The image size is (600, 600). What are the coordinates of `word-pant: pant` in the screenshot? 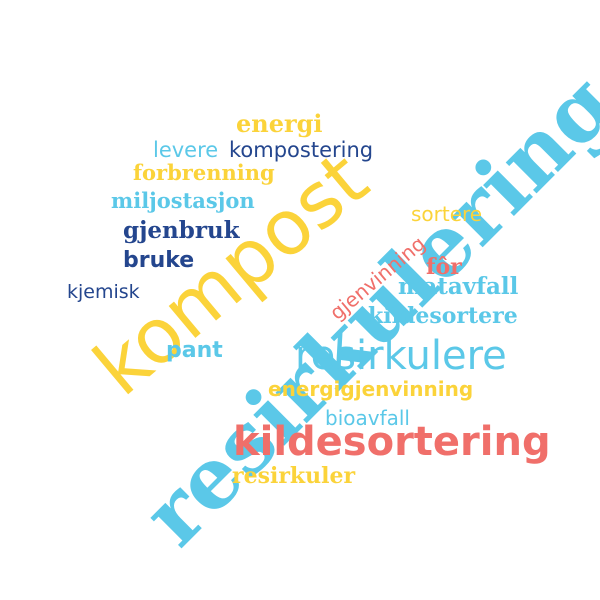 It's located at (194, 350).